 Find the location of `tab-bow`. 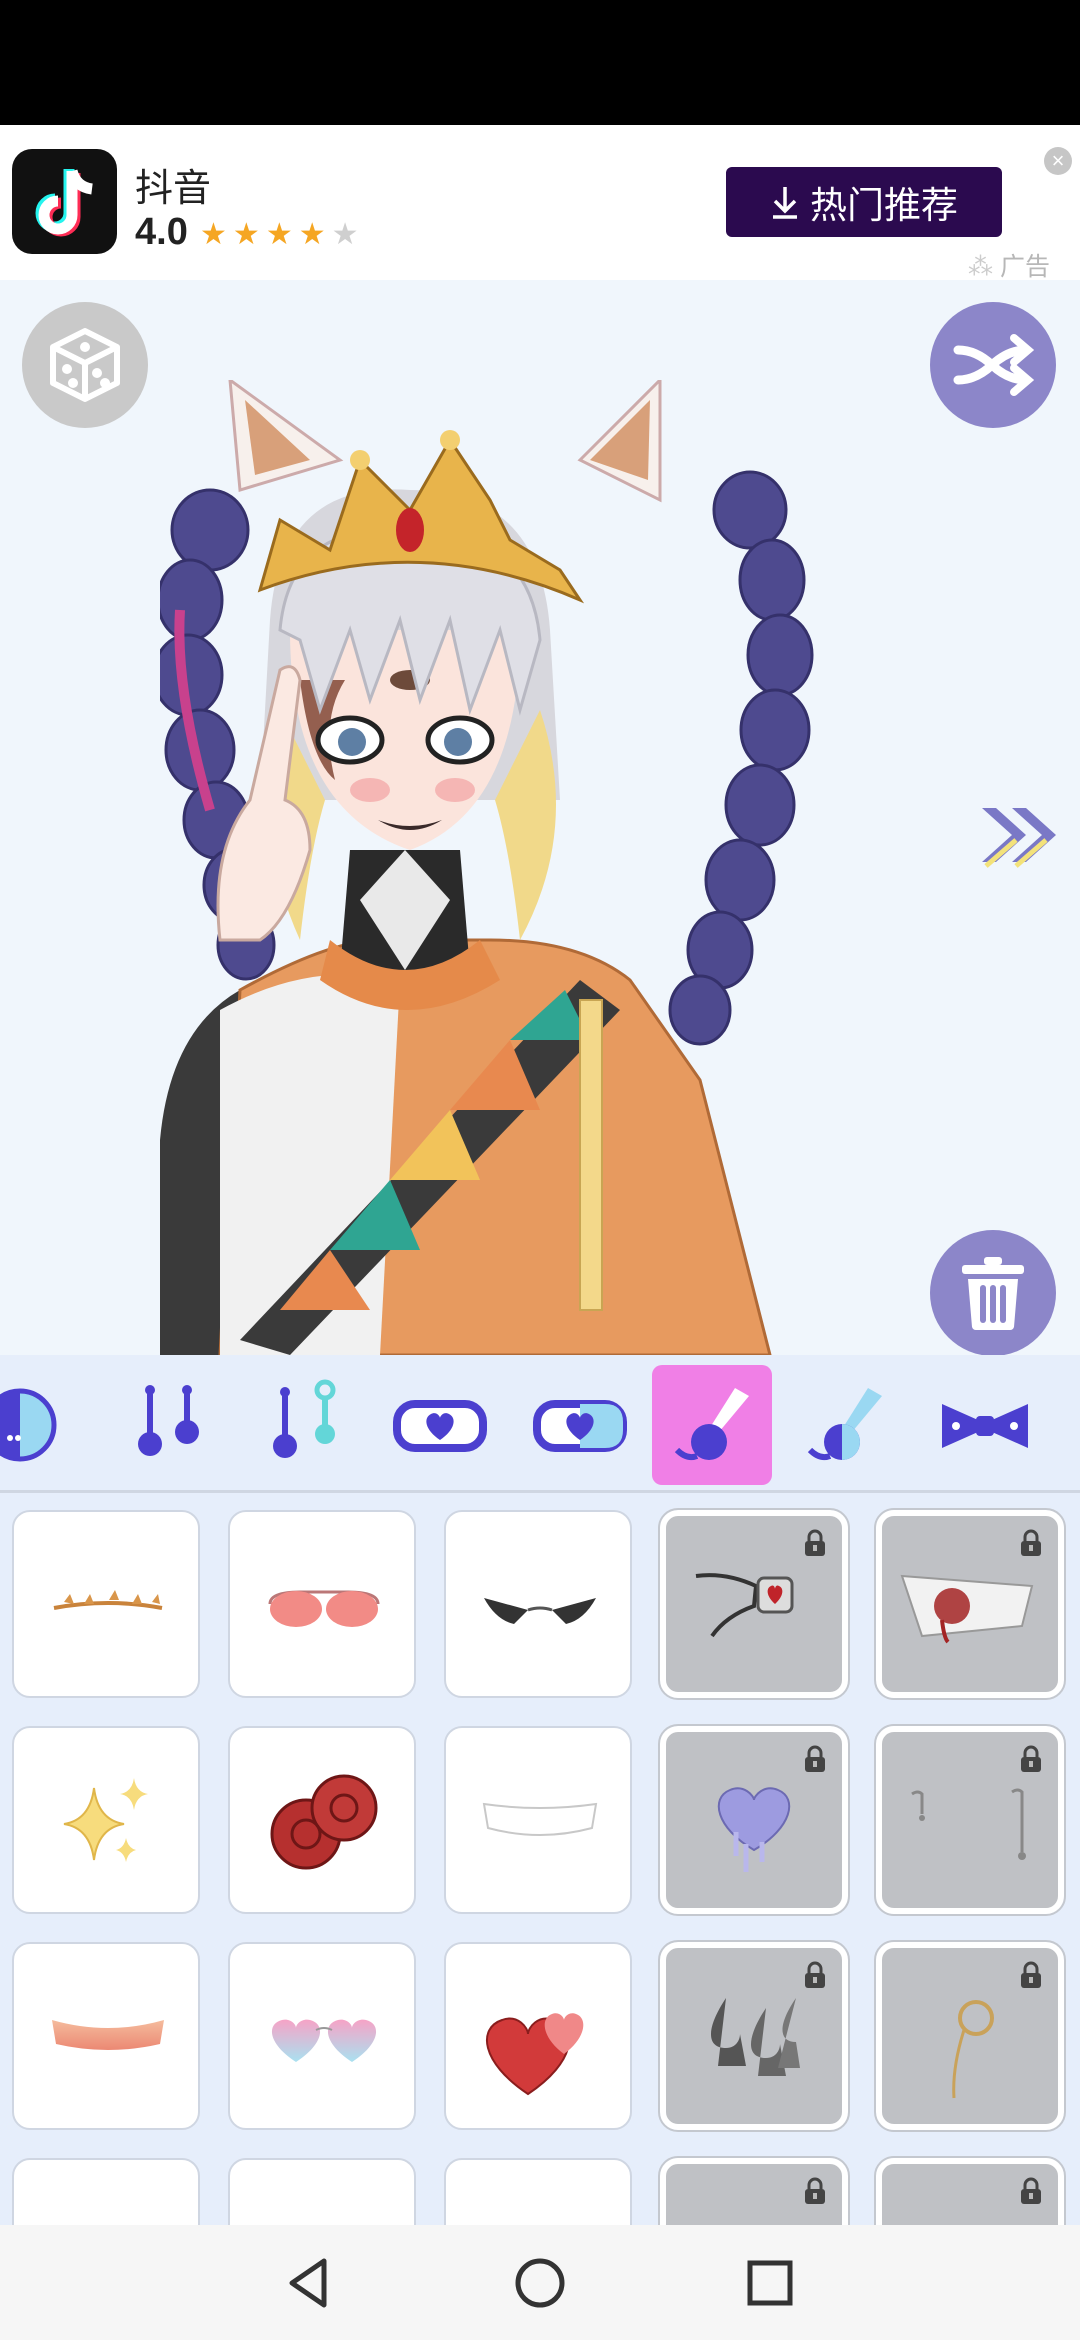

tab-bow is located at coordinates (985, 1425).